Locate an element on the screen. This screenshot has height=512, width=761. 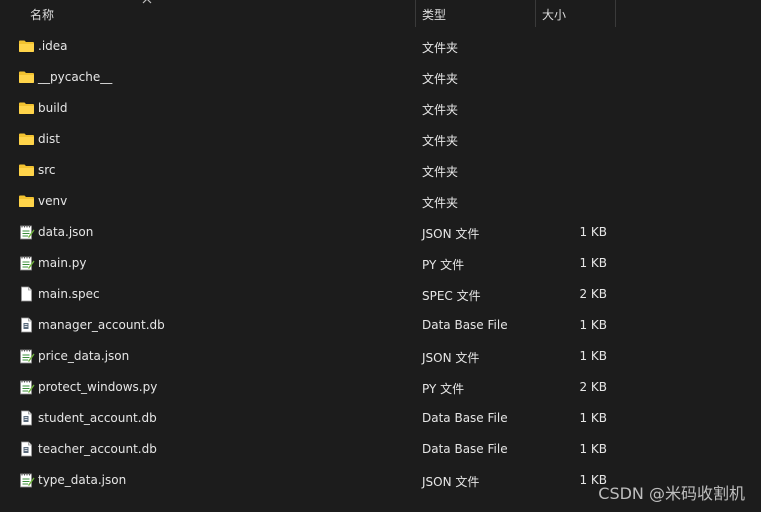
file-name: student_account.db is located at coordinates (97, 418).